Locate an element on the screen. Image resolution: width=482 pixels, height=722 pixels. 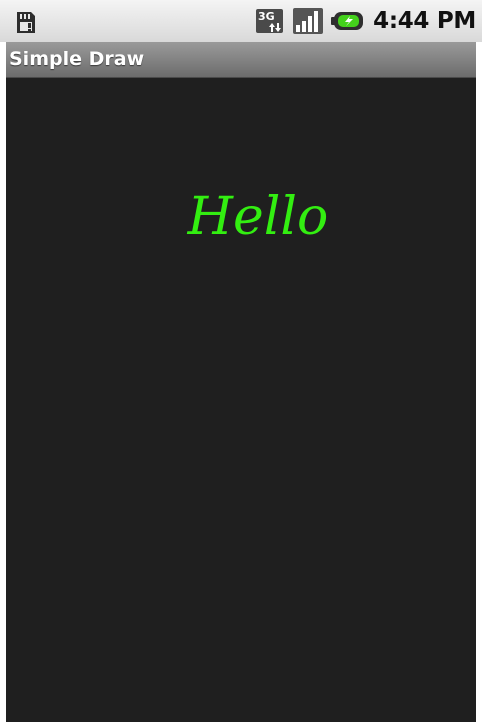
app-title: Simple Draw is located at coordinates (77, 59).